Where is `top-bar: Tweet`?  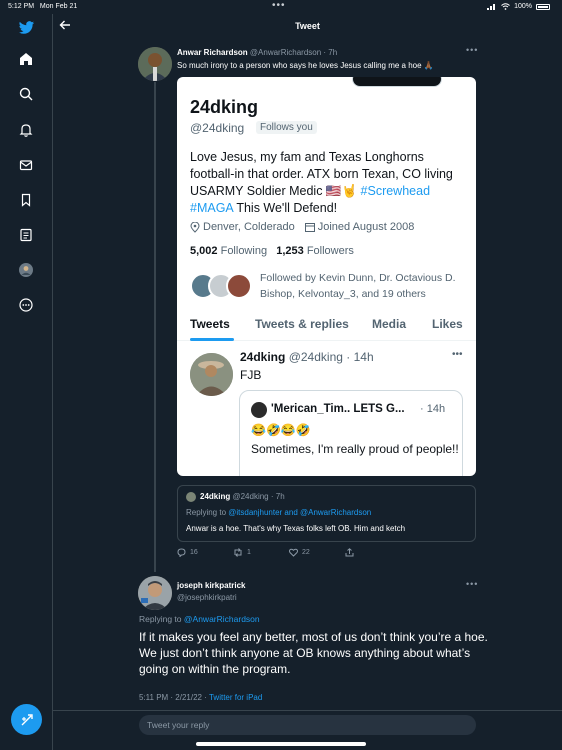 top-bar: Tweet is located at coordinates (307, 27).